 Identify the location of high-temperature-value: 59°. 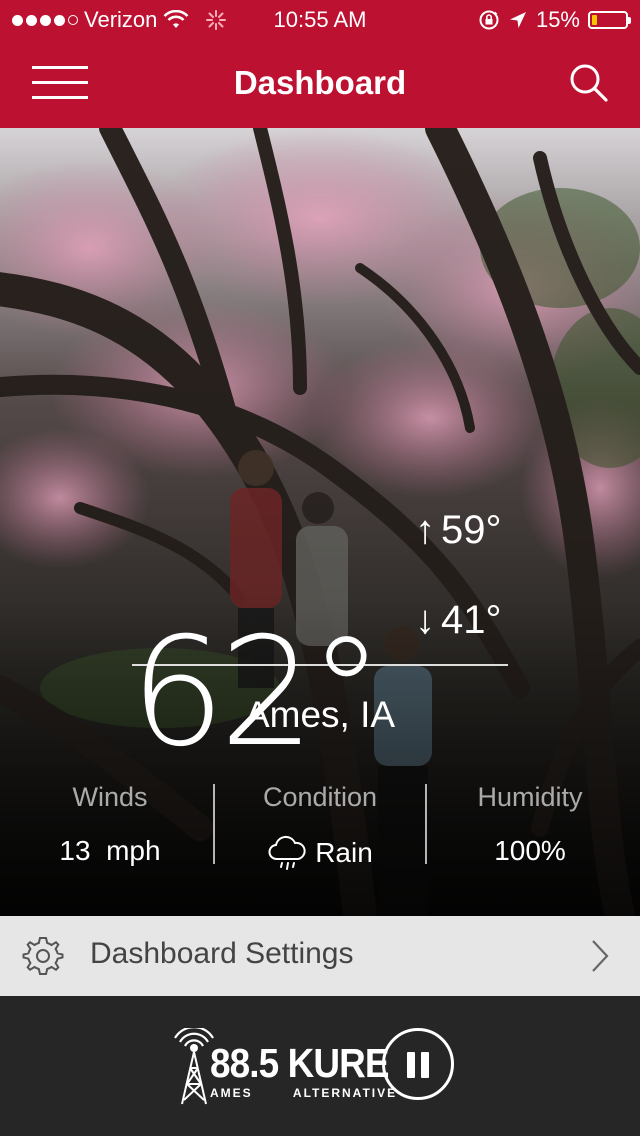
(471, 530).